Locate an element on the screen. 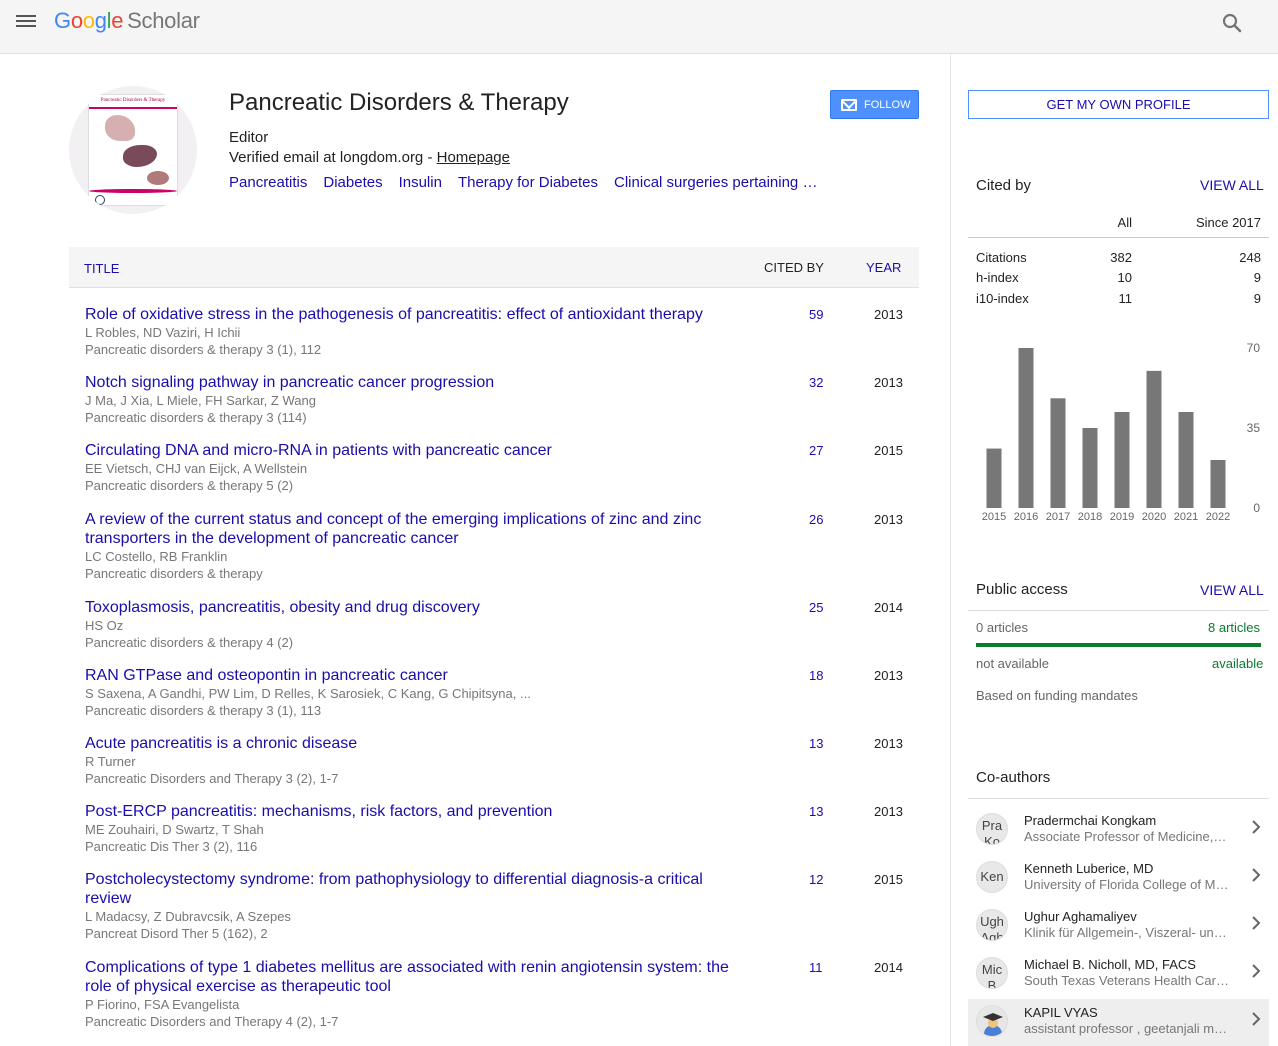 This screenshot has width=1278, height=1046. article-authors: R Turner is located at coordinates (110, 761).